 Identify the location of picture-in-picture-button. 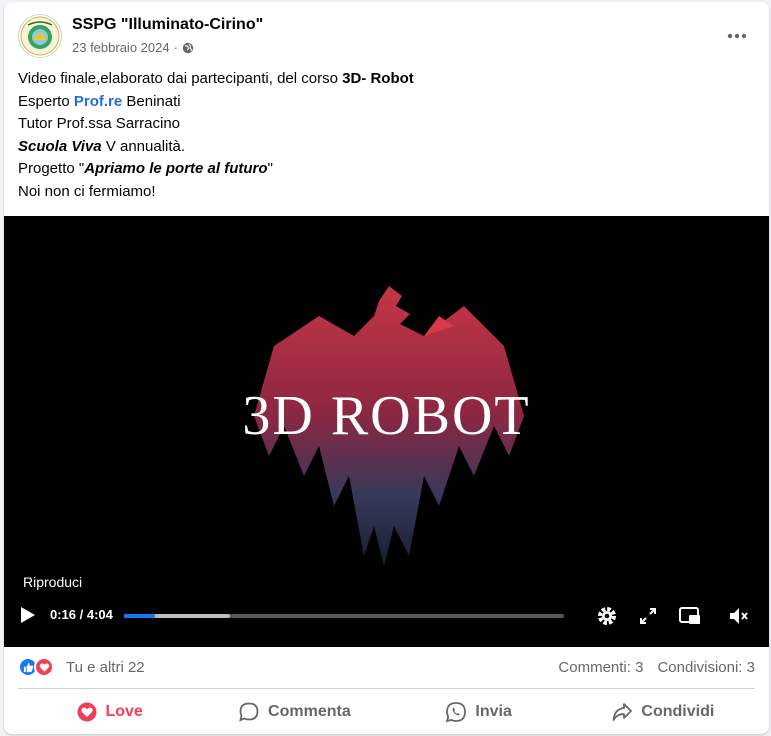
(690, 616).